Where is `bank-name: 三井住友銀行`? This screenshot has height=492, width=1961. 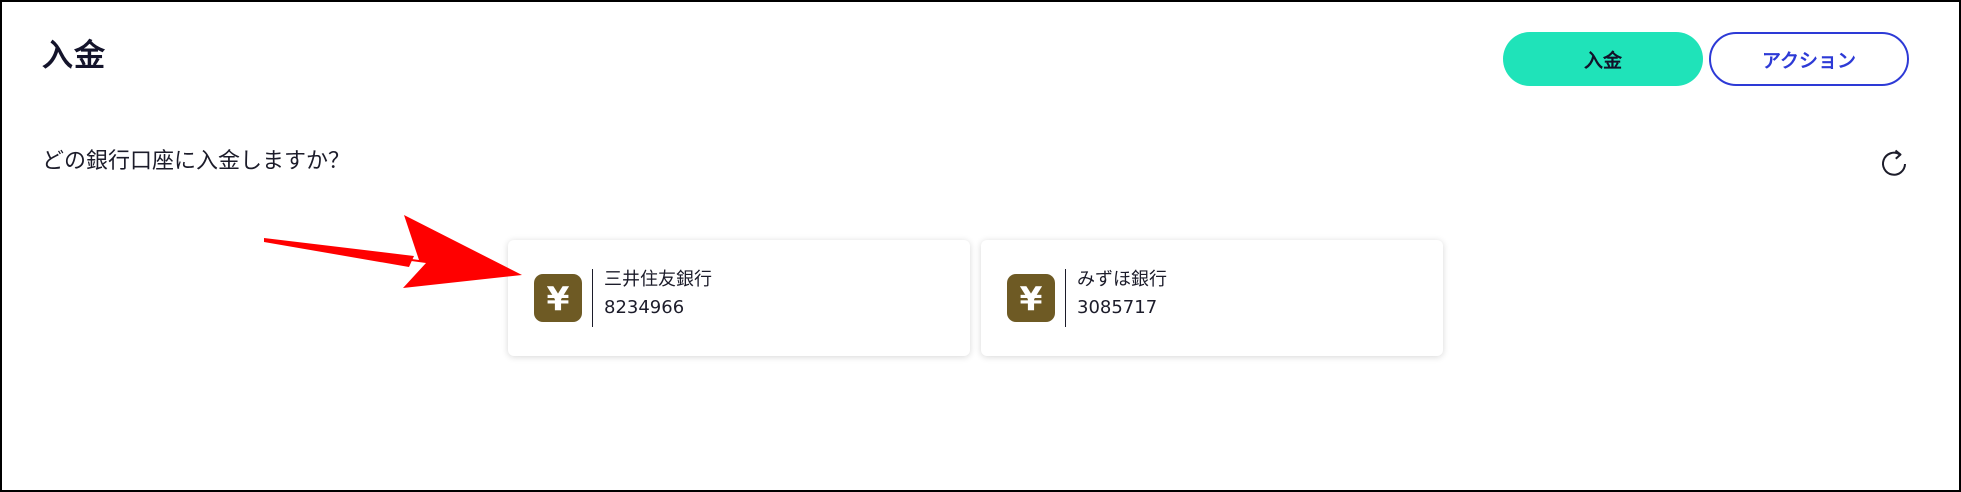 bank-name: 三井住友銀行 is located at coordinates (658, 279).